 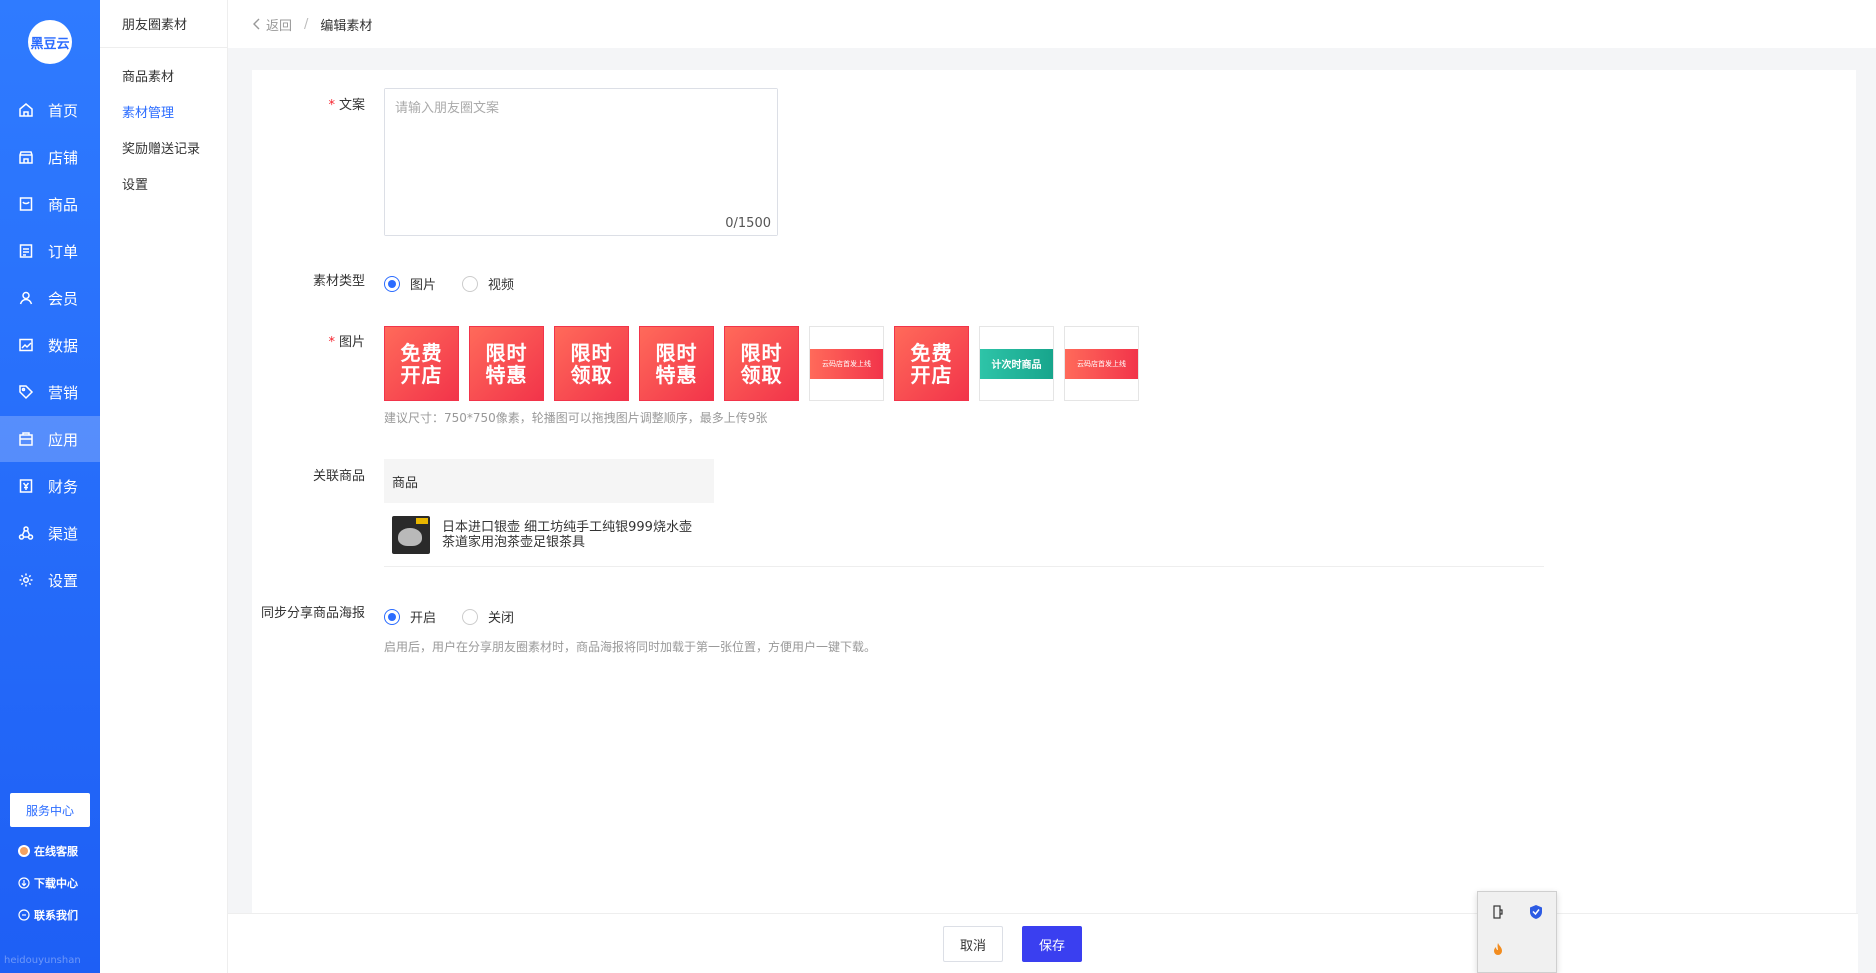 What do you see at coordinates (63, 204) in the screenshot?
I see `nav-label: 商品` at bounding box center [63, 204].